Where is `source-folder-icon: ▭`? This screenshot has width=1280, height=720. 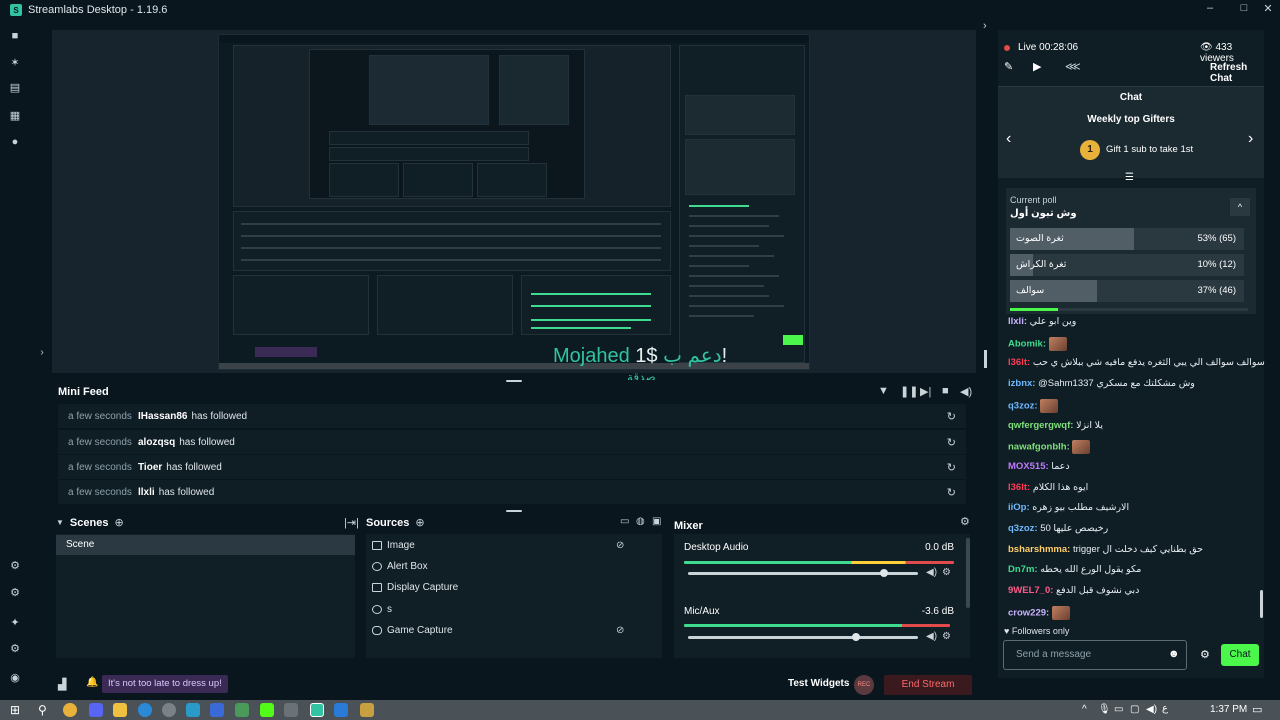 source-folder-icon: ▭ is located at coordinates (624, 521).